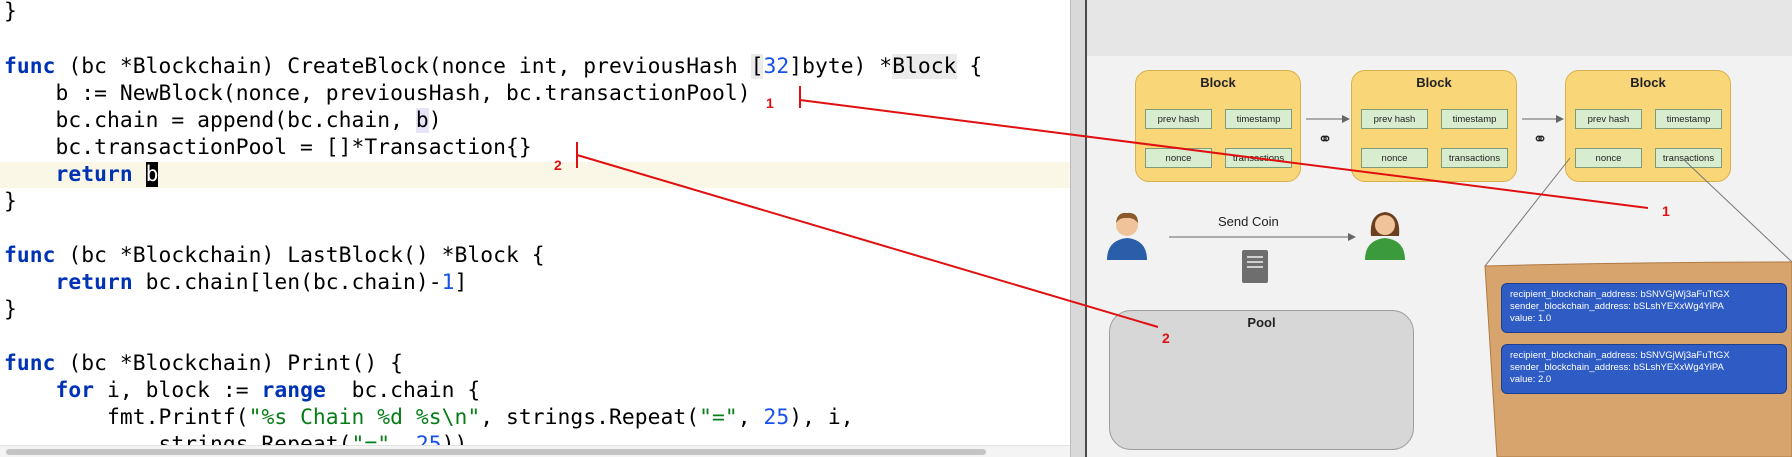  What do you see at coordinates (1166, 338) in the screenshot?
I see `annotation-marker-2-target: 2` at bounding box center [1166, 338].